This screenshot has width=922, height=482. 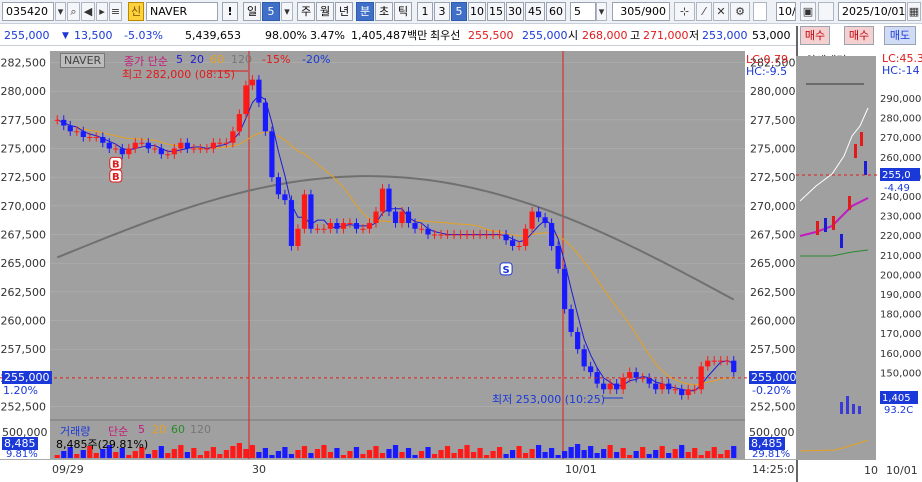 I want to click on side-y-tick: 200,000, so click(x=900, y=275).